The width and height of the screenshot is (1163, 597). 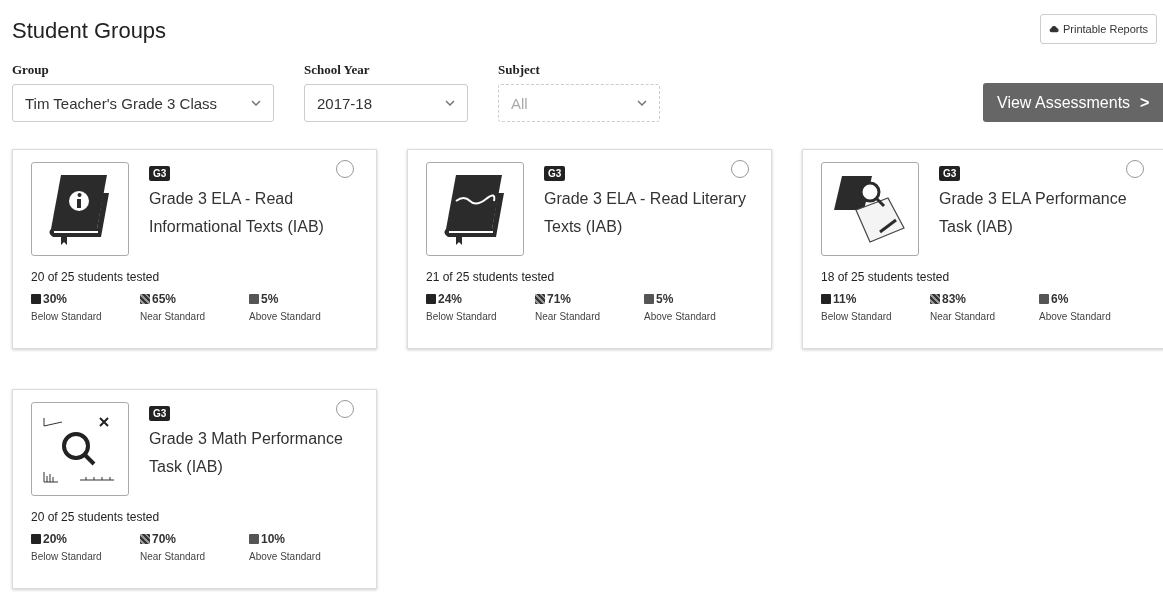 I want to click on page-title: Student Groups, so click(x=89, y=31).